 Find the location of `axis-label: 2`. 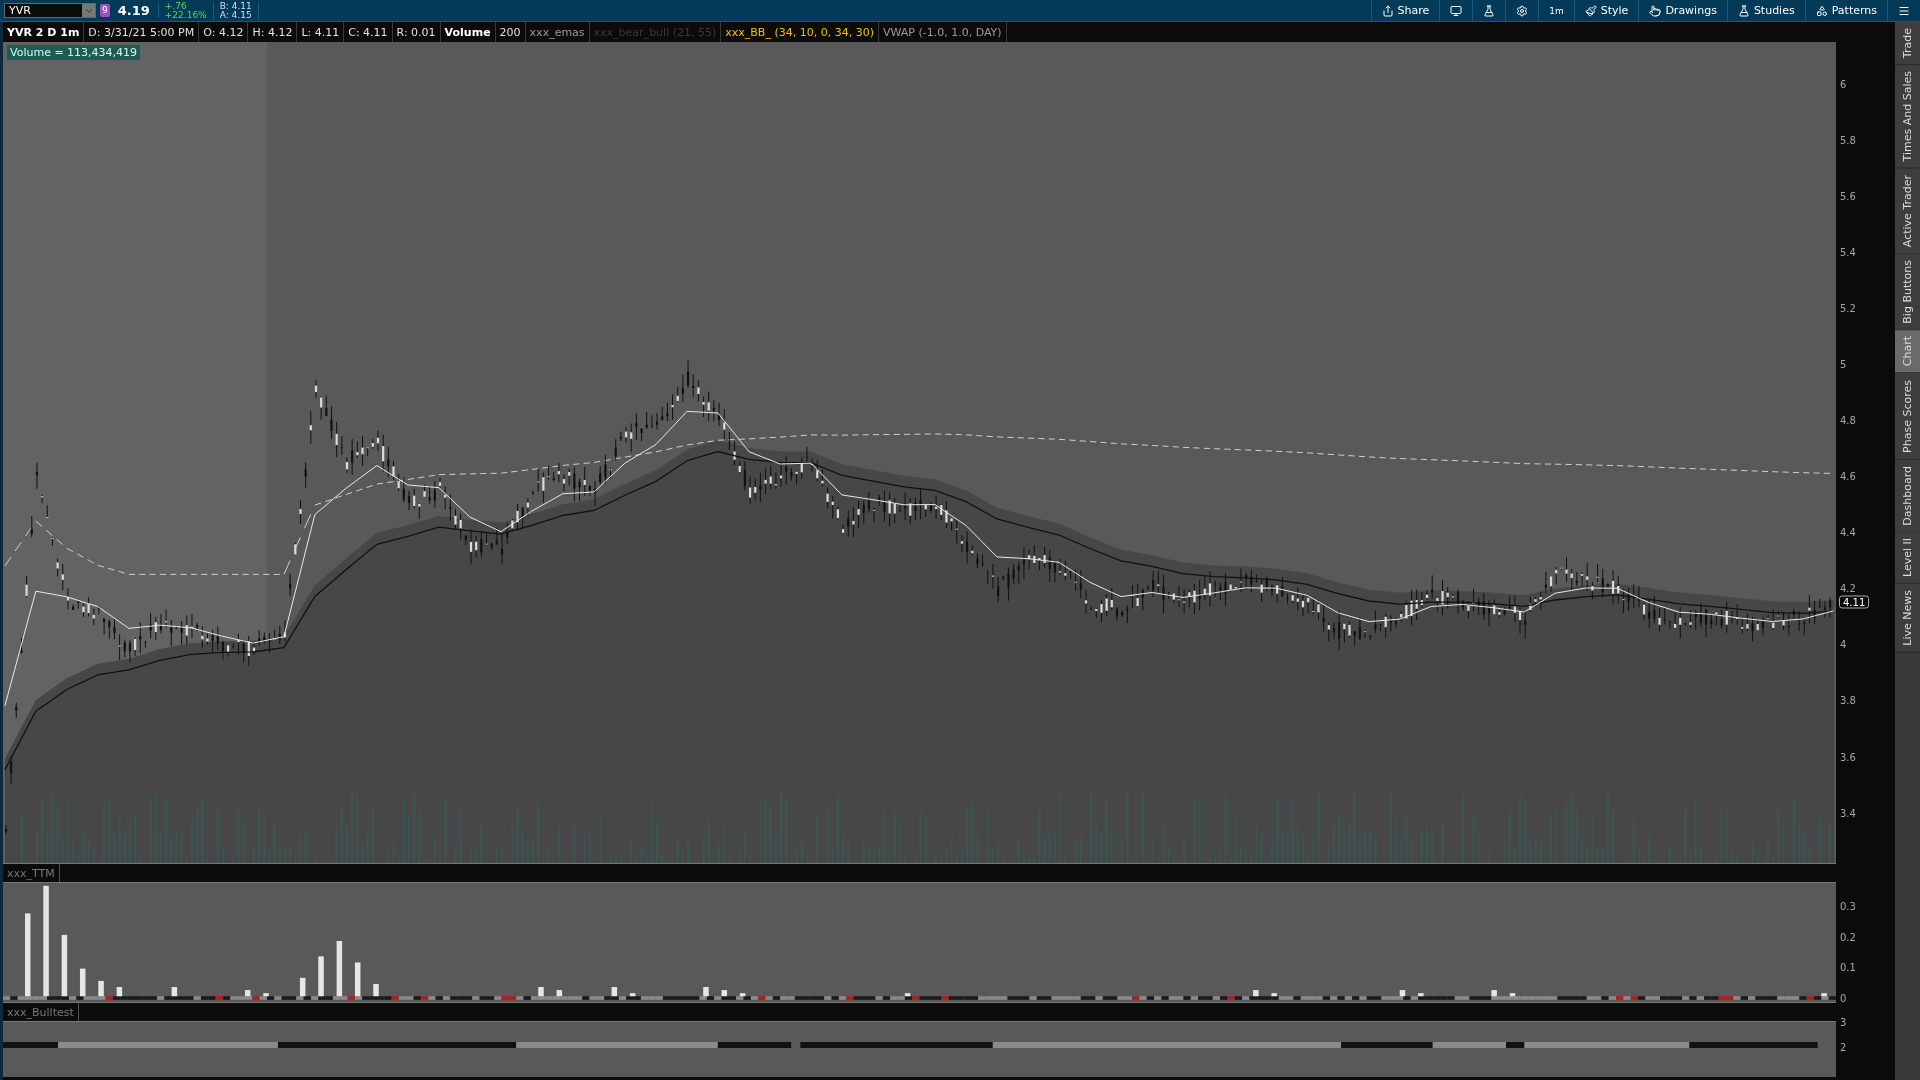

axis-label: 2 is located at coordinates (1843, 1047).